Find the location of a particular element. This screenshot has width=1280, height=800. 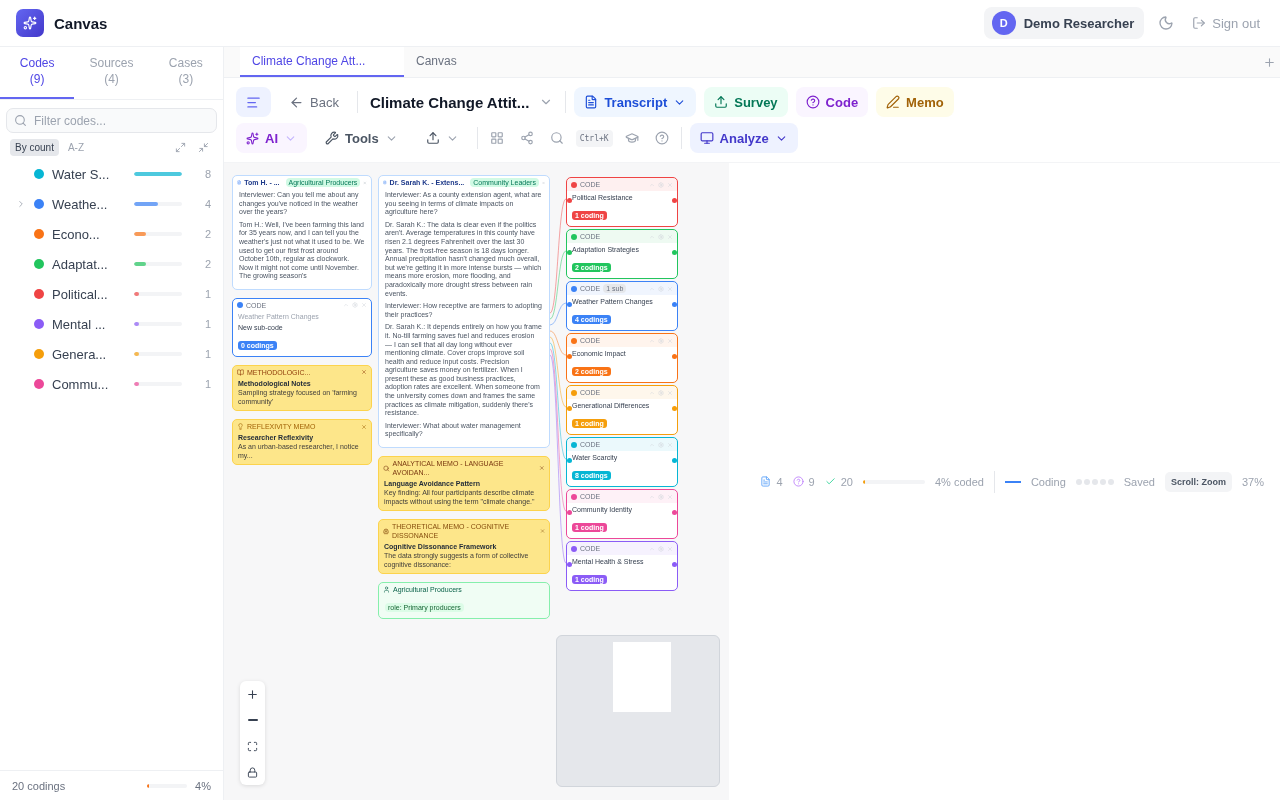

tools-button: Tools is located at coordinates (361, 138).